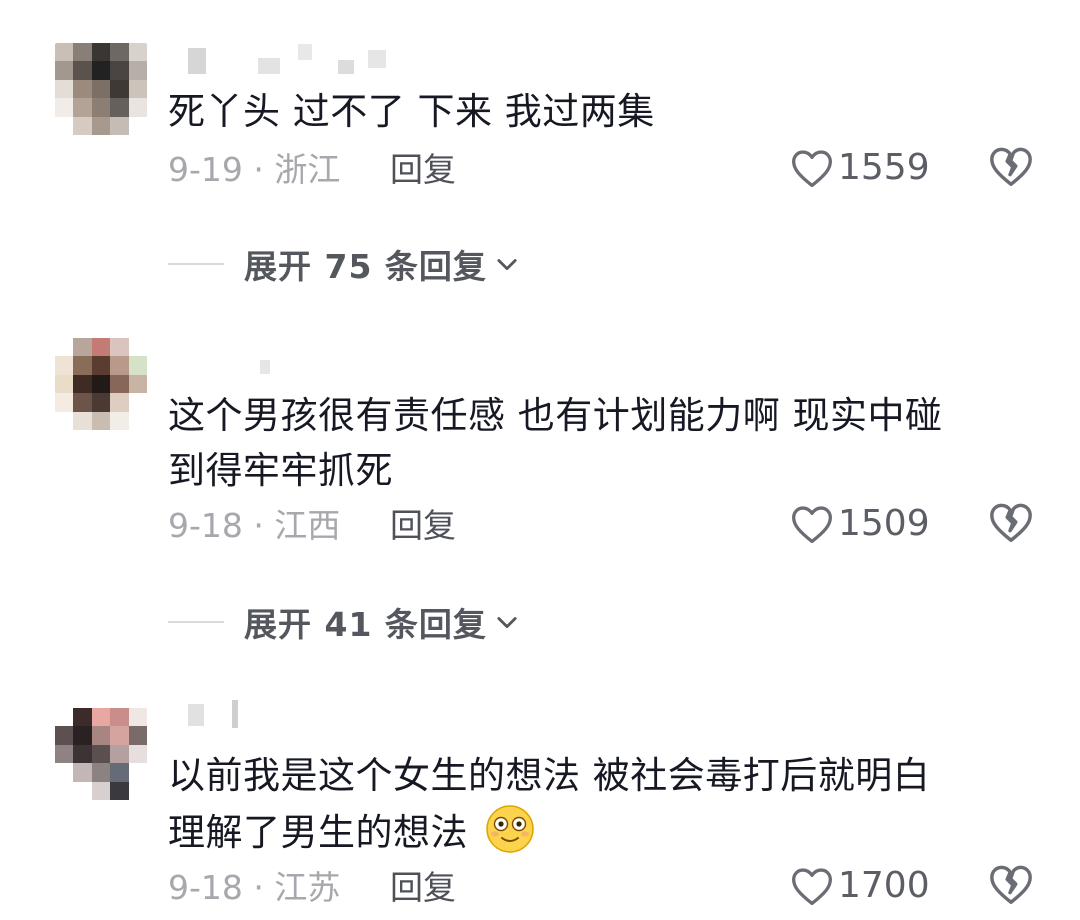  What do you see at coordinates (549, 775) in the screenshot?
I see `comment-text-line: 以前我是这个女生的想法 被社会毒打后就明白` at bounding box center [549, 775].